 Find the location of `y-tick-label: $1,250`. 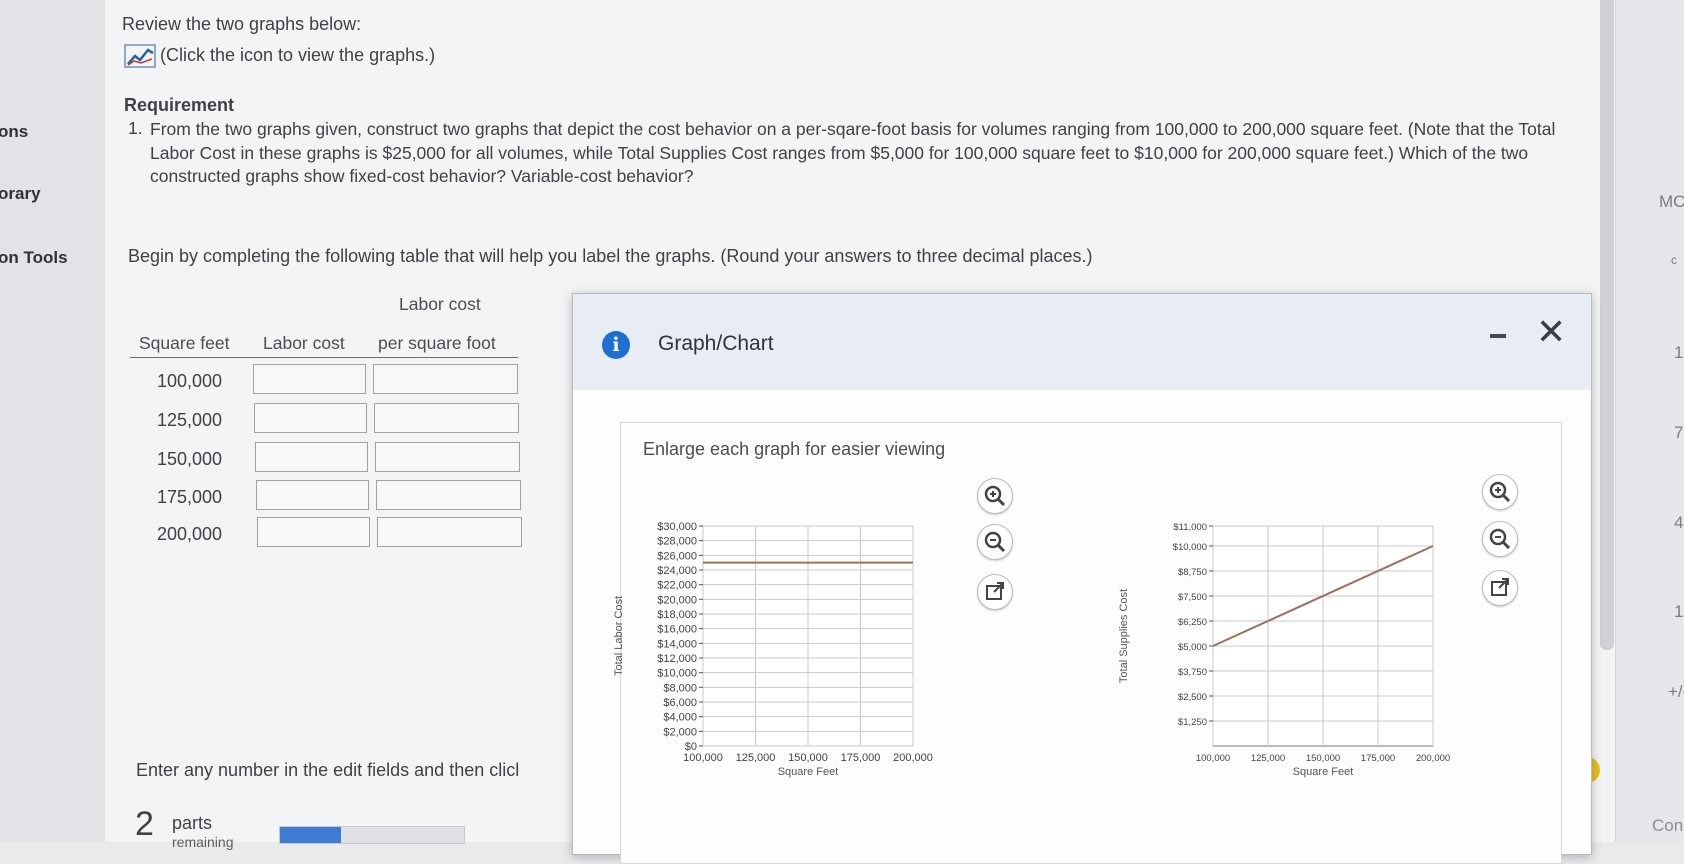

y-tick-label: $1,250 is located at coordinates (1192, 722).